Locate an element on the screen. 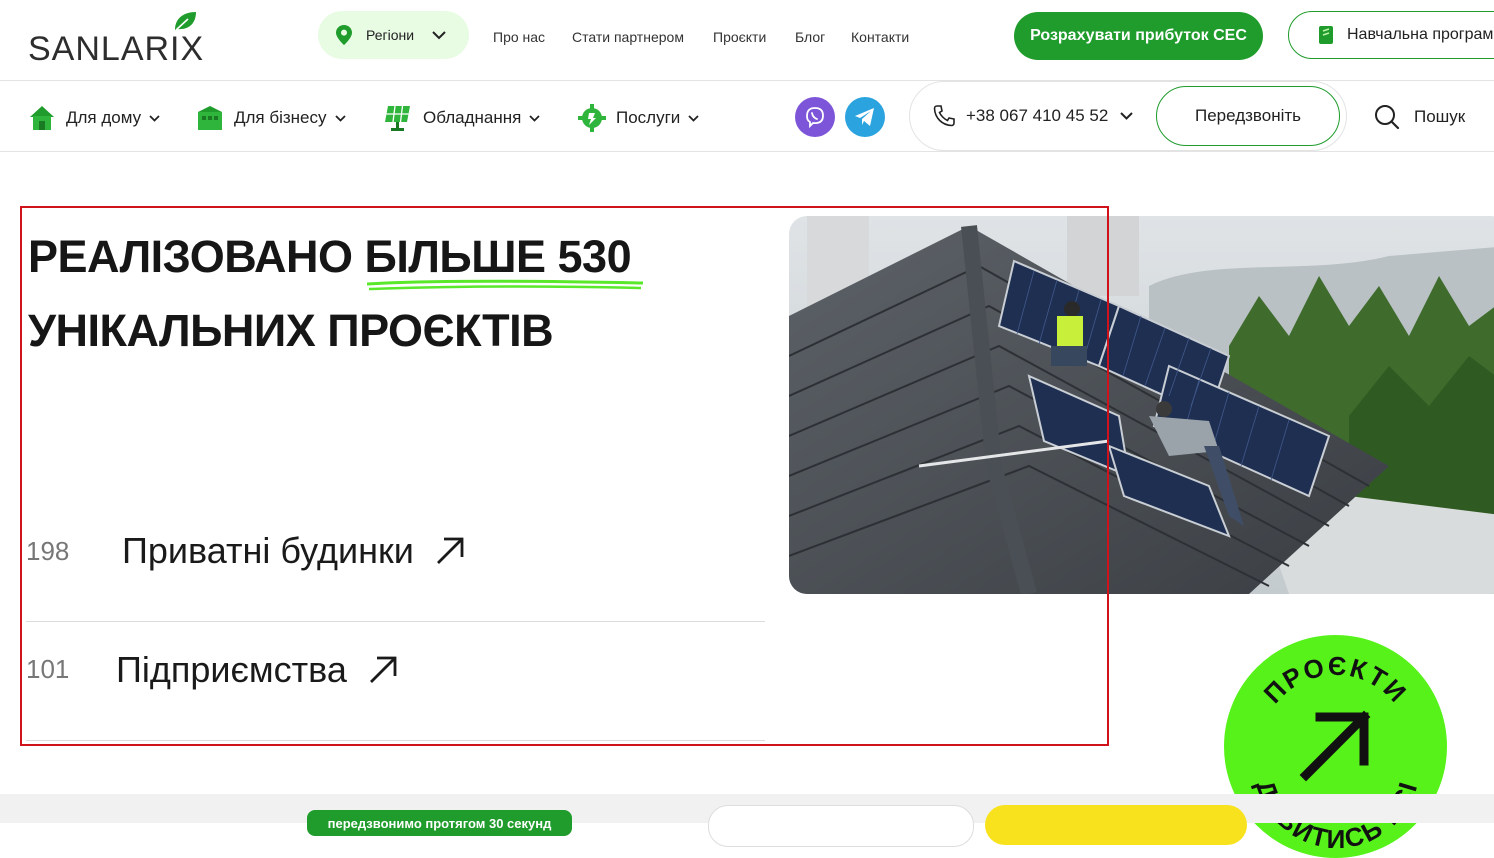 The image size is (1494, 858). training-program-button: Навчальна програма is located at coordinates (1391, 35).